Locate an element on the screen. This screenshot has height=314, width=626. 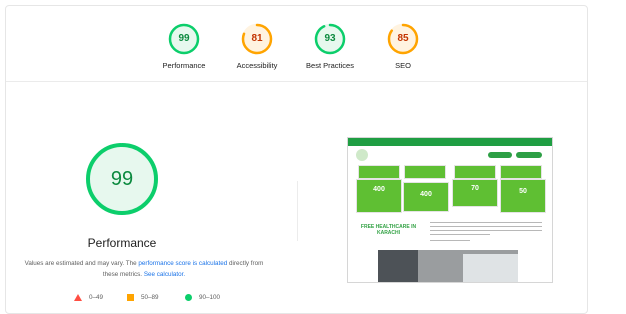
performance-score-value: 99 is located at coordinates (122, 179).